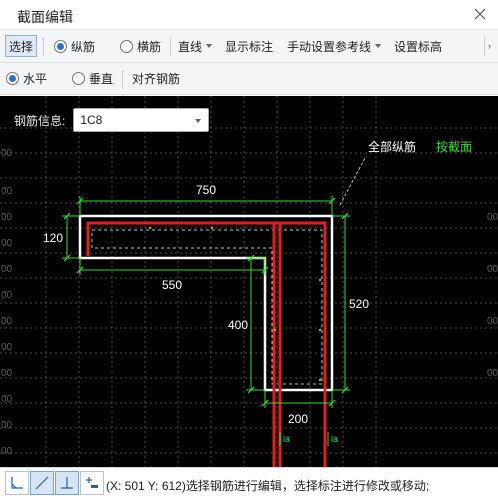 This screenshot has height=498, width=498. I want to click on rebar-info-value: 1C8, so click(91, 120).